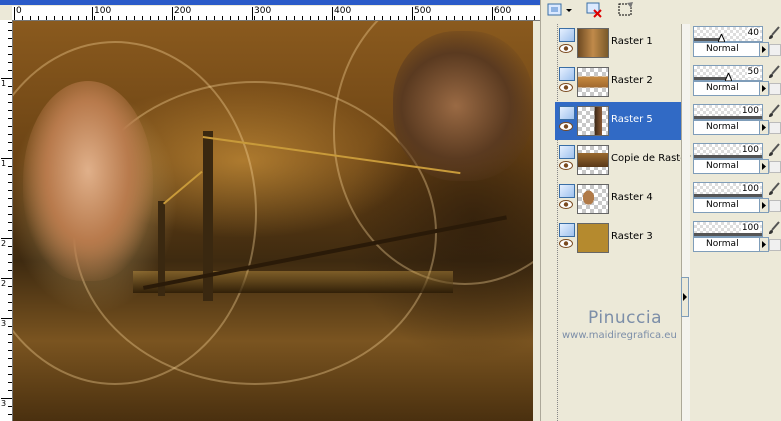 The image size is (781, 421). What do you see at coordinates (728, 34) in the screenshot?
I see `opacity-slider: 40` at bounding box center [728, 34].